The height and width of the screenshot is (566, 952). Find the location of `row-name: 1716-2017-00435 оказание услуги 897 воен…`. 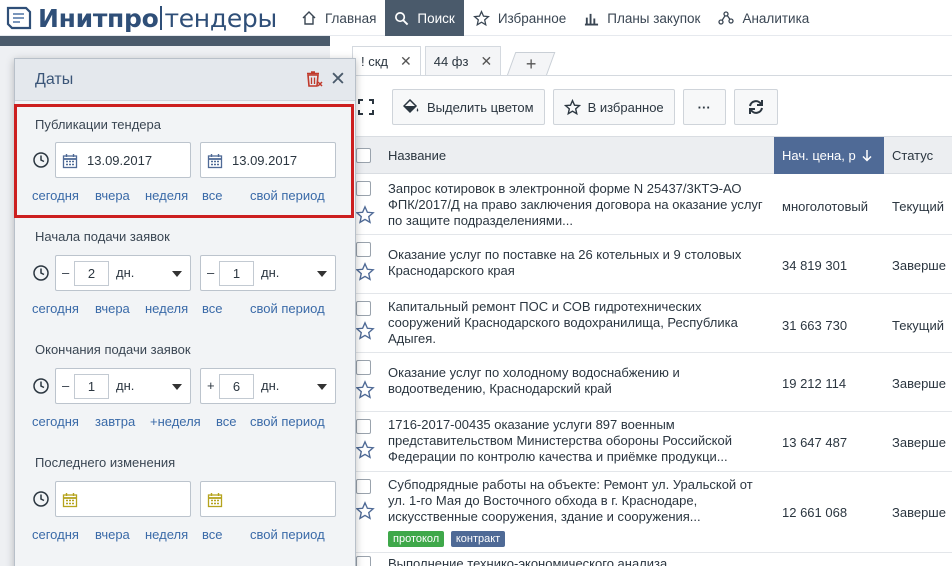

row-name: 1716-2017-00435 оказание услуги 897 воен… is located at coordinates (580, 441).